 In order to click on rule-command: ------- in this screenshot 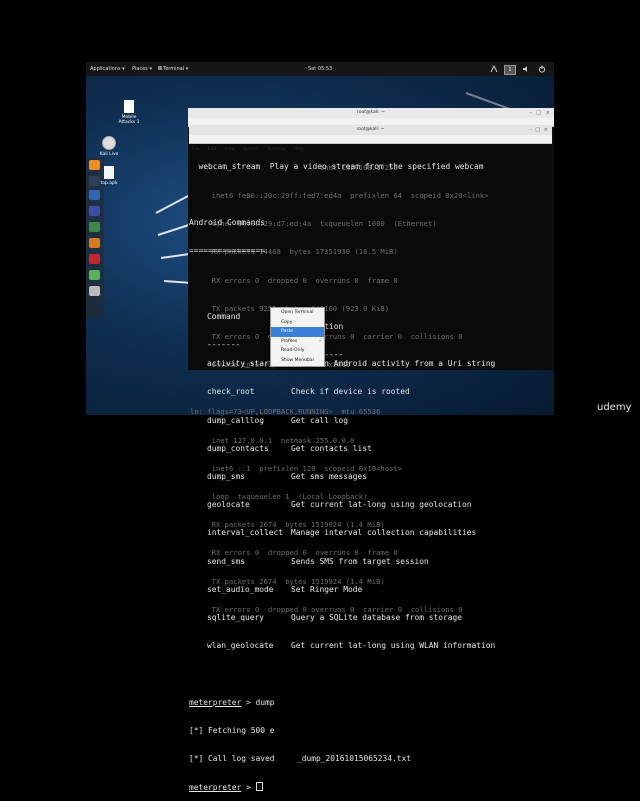, I will do `click(224, 345)`.